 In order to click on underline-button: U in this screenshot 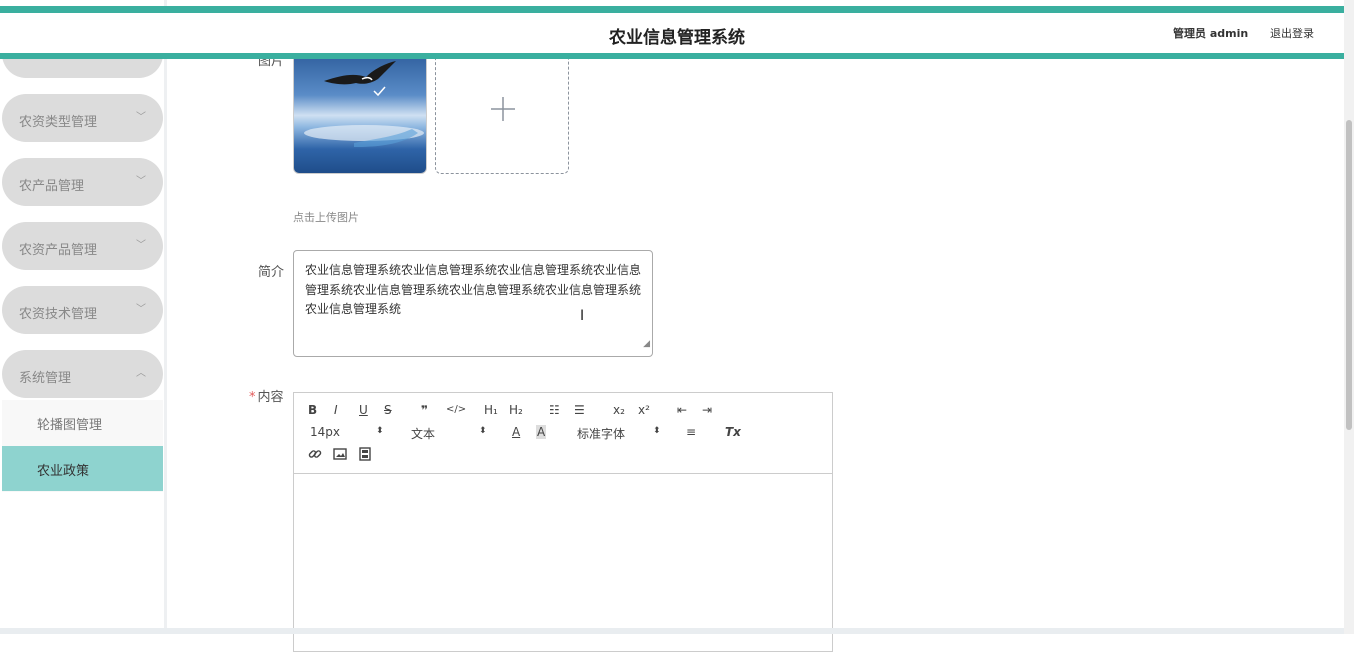, I will do `click(363, 410)`.